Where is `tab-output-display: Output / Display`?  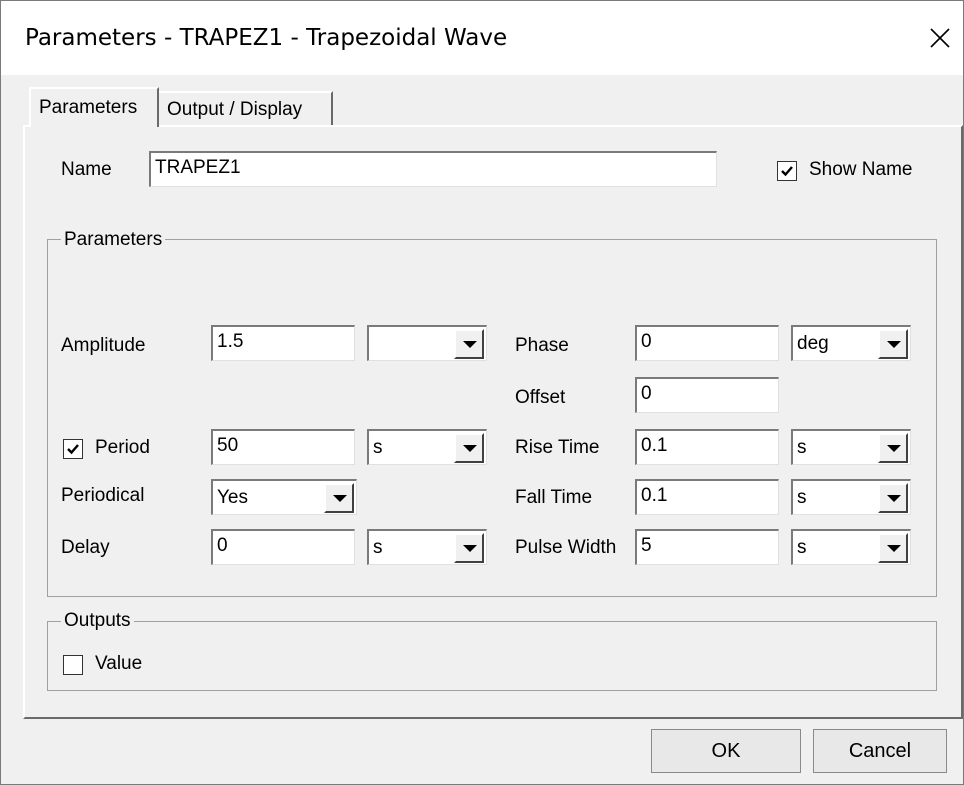
tab-output-display: Output / Display is located at coordinates (246, 109).